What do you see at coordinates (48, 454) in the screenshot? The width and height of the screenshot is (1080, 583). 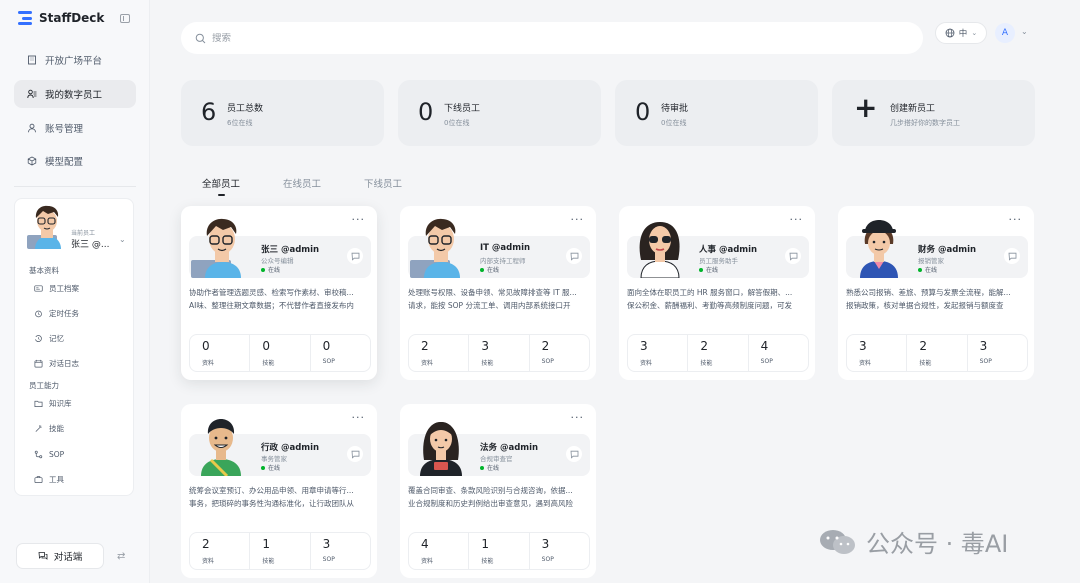 I see `employee-link-sop: SOP` at bounding box center [48, 454].